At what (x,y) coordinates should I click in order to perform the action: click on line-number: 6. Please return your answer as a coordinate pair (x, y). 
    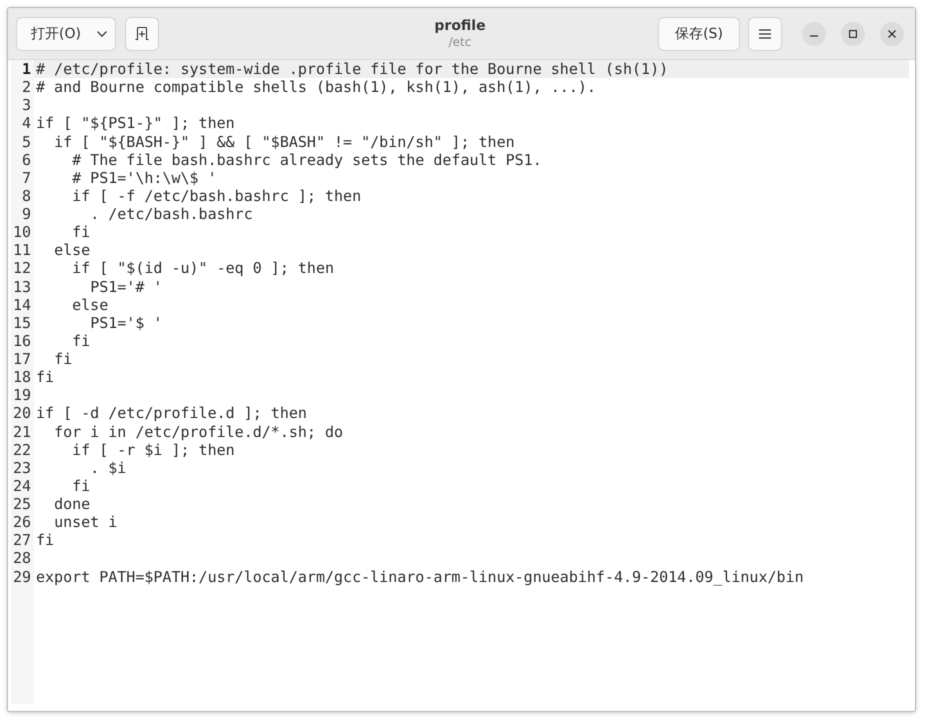
    Looking at the image, I should click on (26, 159).